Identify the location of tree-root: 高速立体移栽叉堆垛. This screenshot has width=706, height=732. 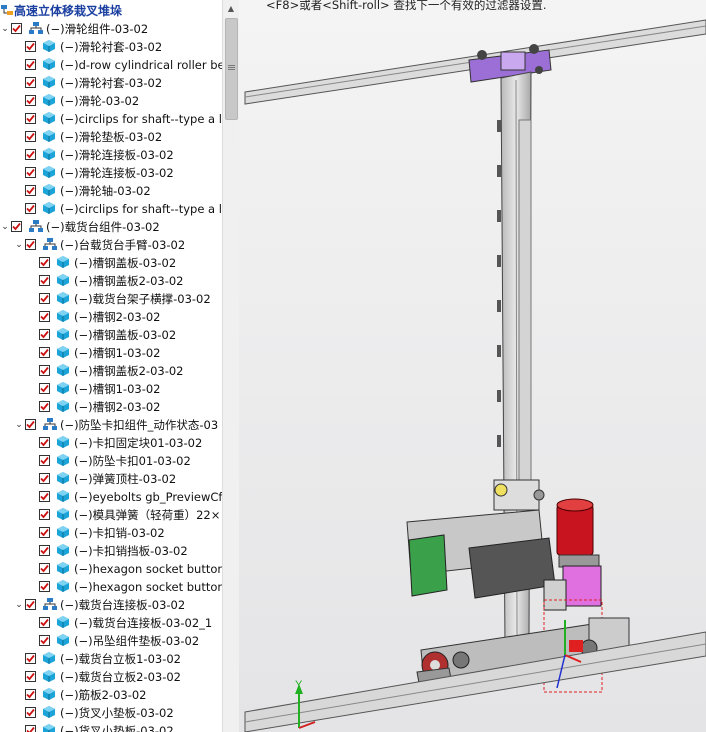
(111, 11).